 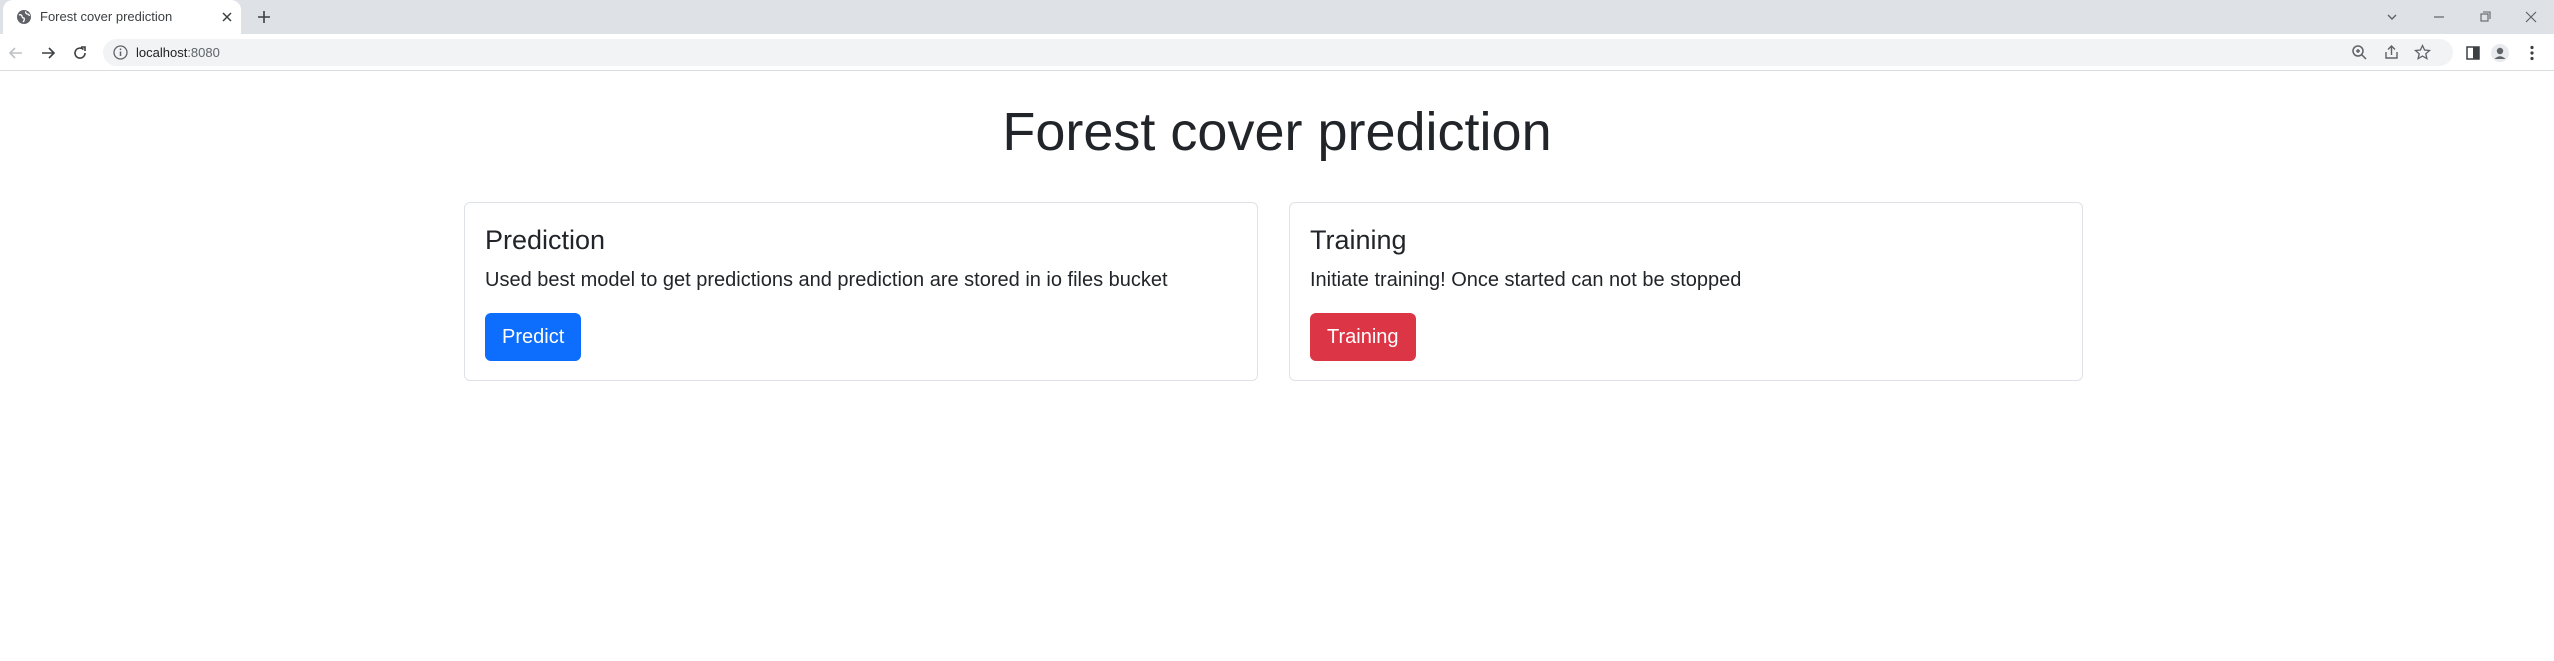 What do you see at coordinates (24, 17) in the screenshot?
I see `globe-icon` at bounding box center [24, 17].